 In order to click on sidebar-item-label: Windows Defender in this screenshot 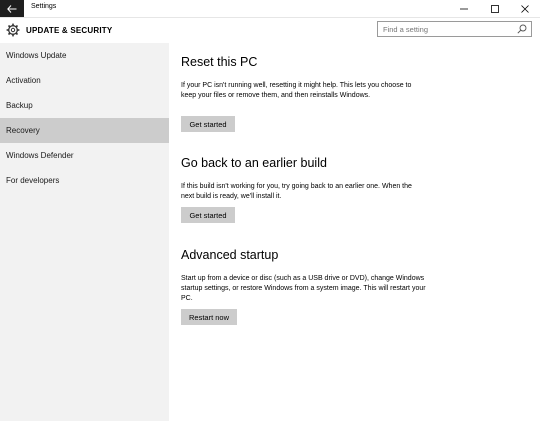, I will do `click(40, 155)`.